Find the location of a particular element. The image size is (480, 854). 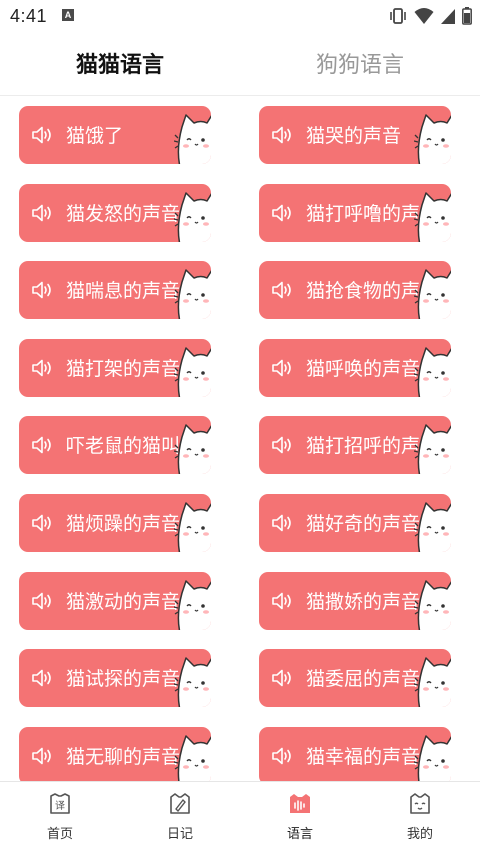

sound-button-label: 猫发怒的声音 is located at coordinates (123, 213).